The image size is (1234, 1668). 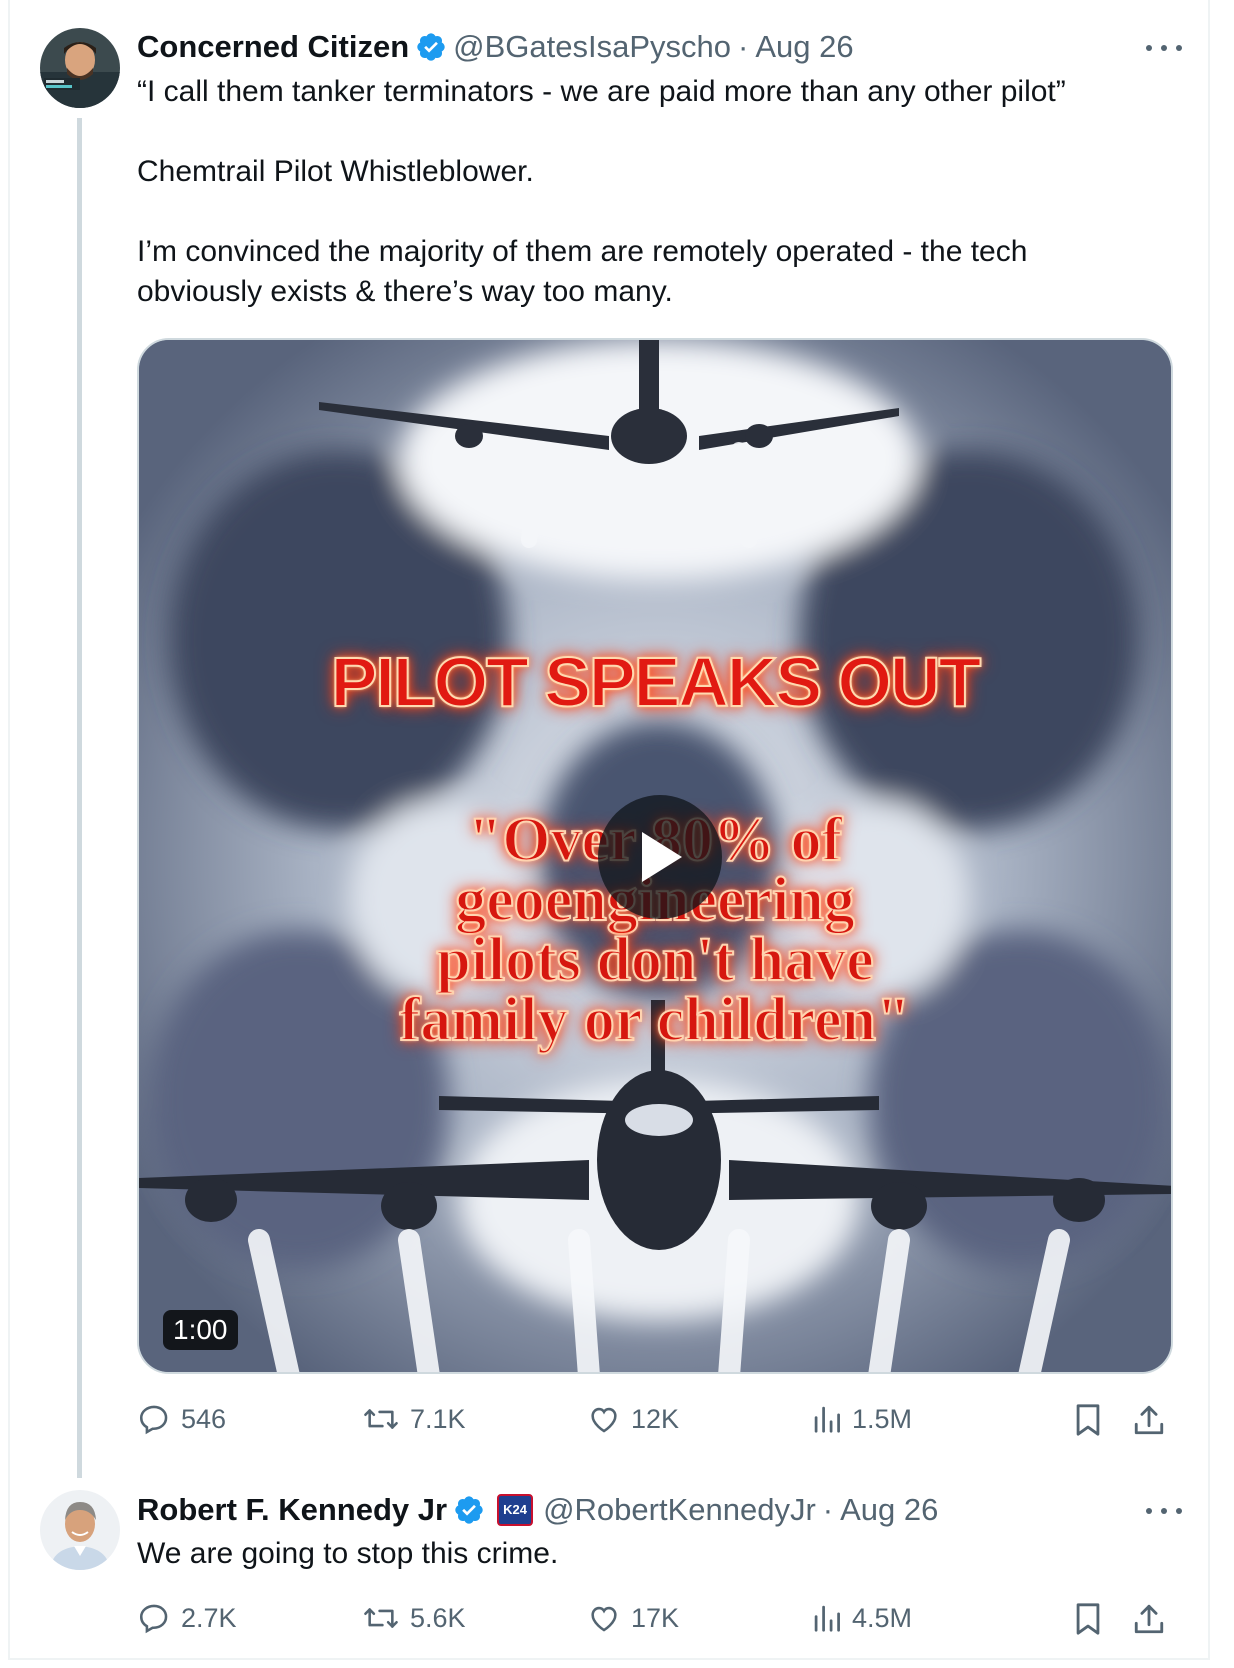 I want to click on repost-button: 5.6K, so click(x=414, y=1618).